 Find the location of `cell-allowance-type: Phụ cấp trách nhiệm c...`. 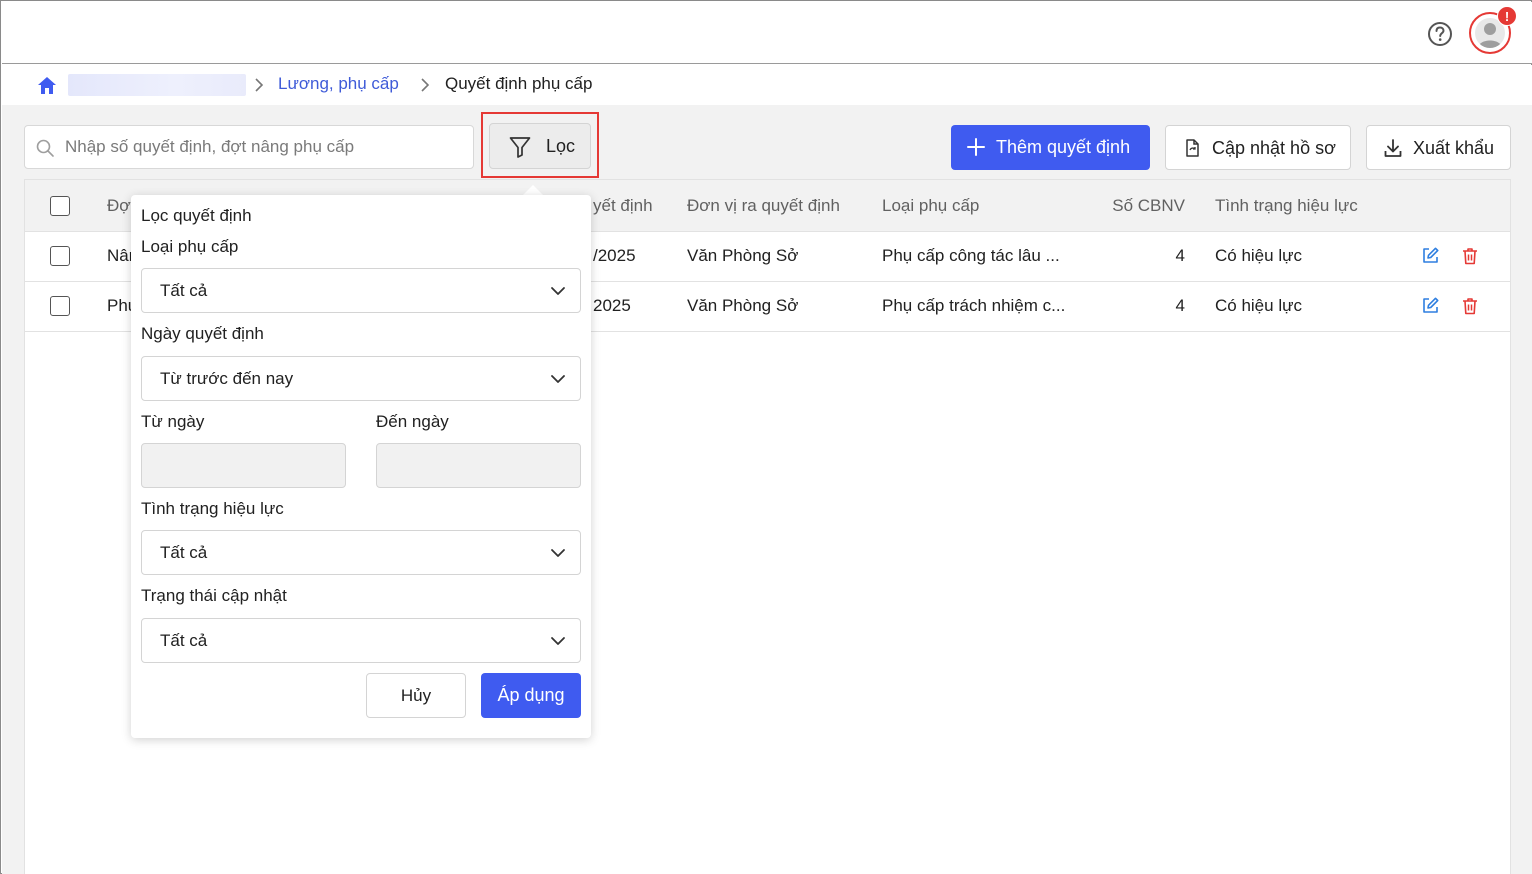

cell-allowance-type: Phụ cấp trách nhiệm c... is located at coordinates (974, 305).